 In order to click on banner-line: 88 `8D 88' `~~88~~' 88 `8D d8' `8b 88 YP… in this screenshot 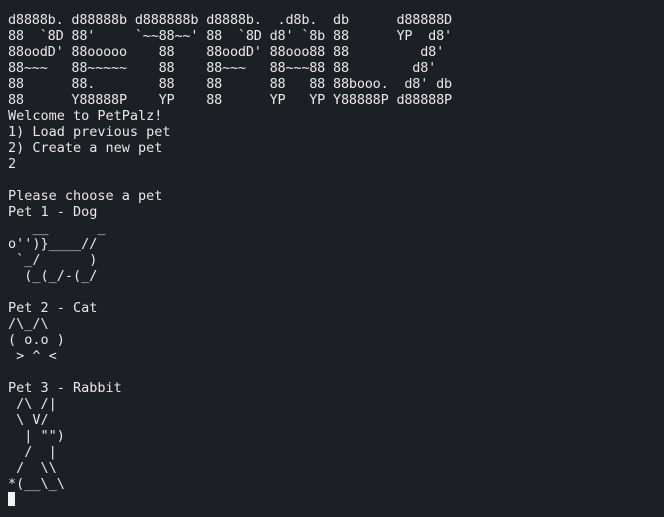, I will do `click(230, 36)`.